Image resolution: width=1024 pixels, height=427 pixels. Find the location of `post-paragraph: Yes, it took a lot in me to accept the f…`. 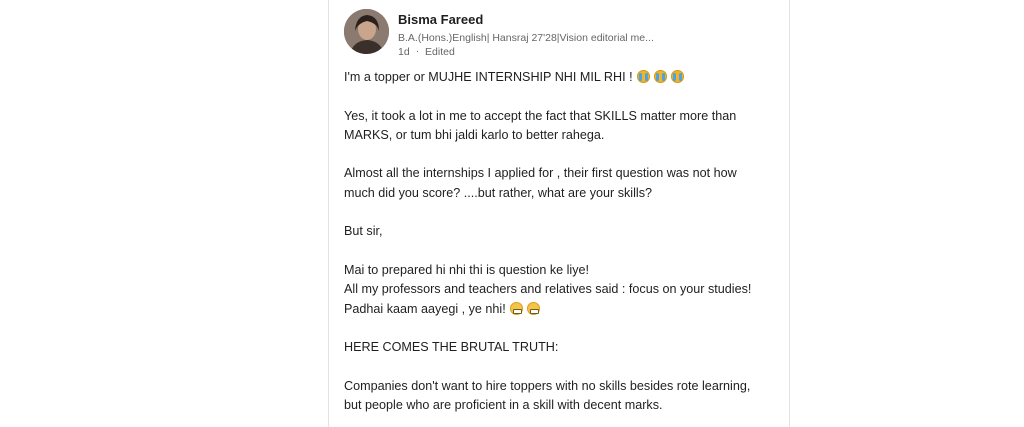

post-paragraph: Yes, it took a lot in me to accept the f… is located at coordinates (560, 126).